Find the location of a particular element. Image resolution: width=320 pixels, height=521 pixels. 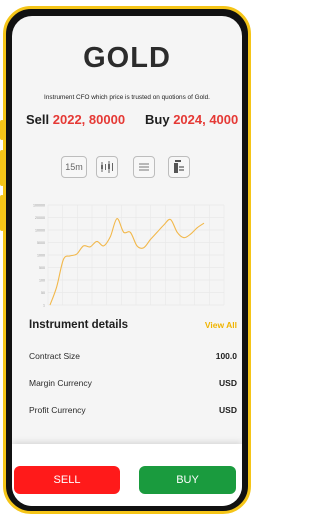

view-all-link: View All is located at coordinates (221, 325).